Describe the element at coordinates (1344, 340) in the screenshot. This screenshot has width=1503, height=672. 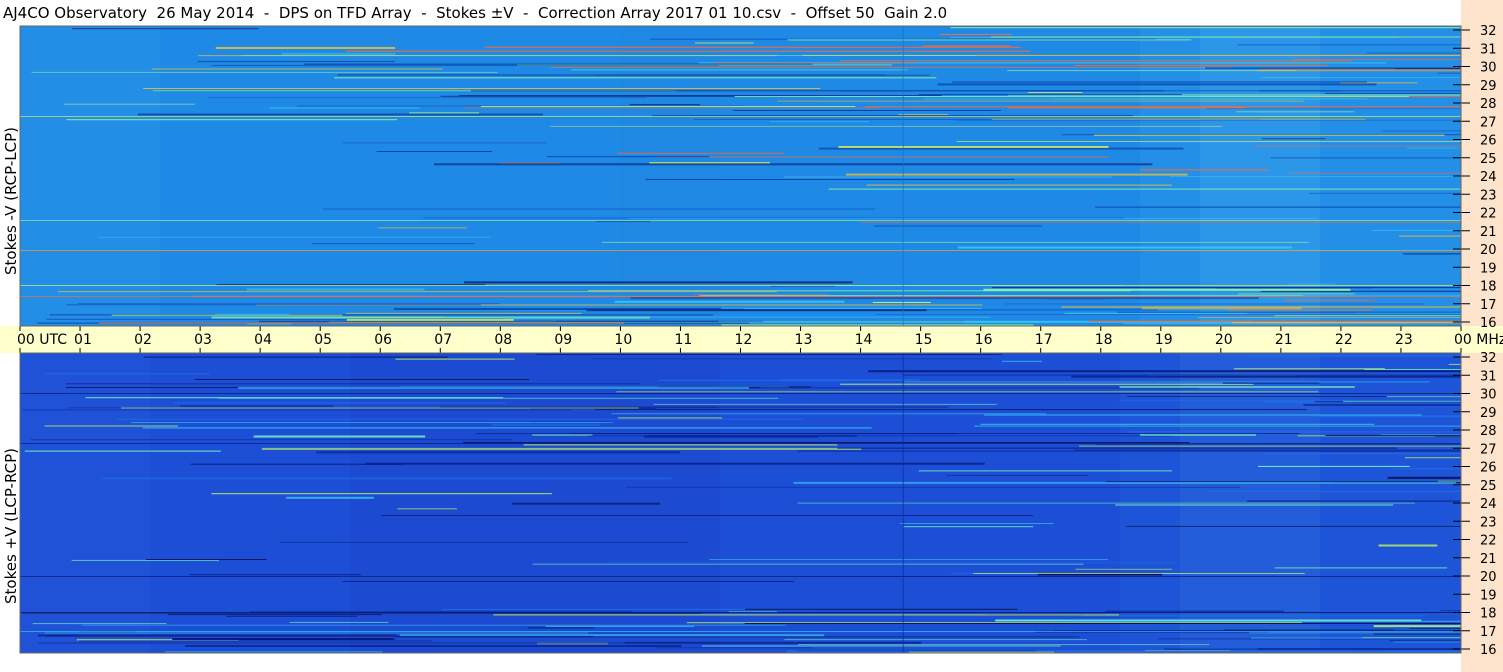
I see `time-tick-label: 22` at that location.